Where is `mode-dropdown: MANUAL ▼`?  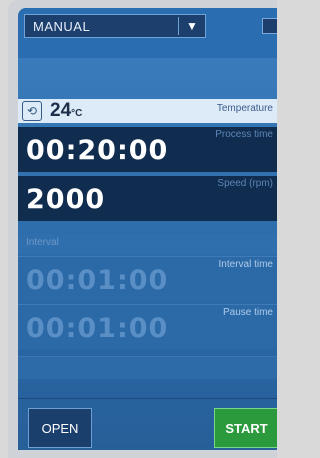
mode-dropdown: MANUAL ▼ is located at coordinates (115, 26).